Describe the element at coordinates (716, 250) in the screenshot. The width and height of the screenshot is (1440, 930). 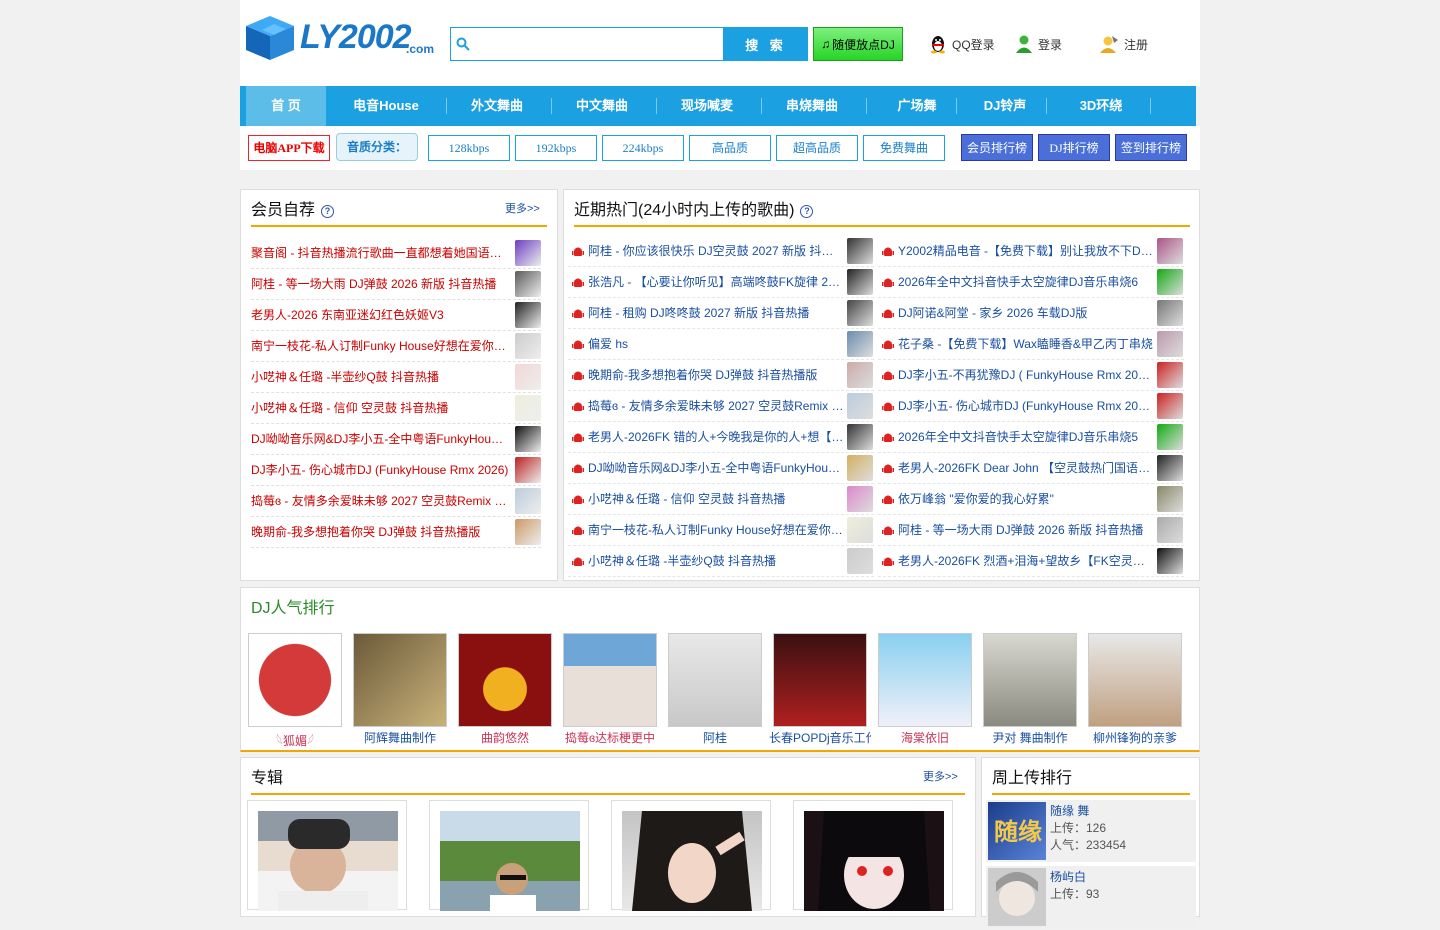
I see `hot-song-title: 阿桂 - 你应该很快乐 DJ空灵鼓 2027 新版 抖音热播` at that location.